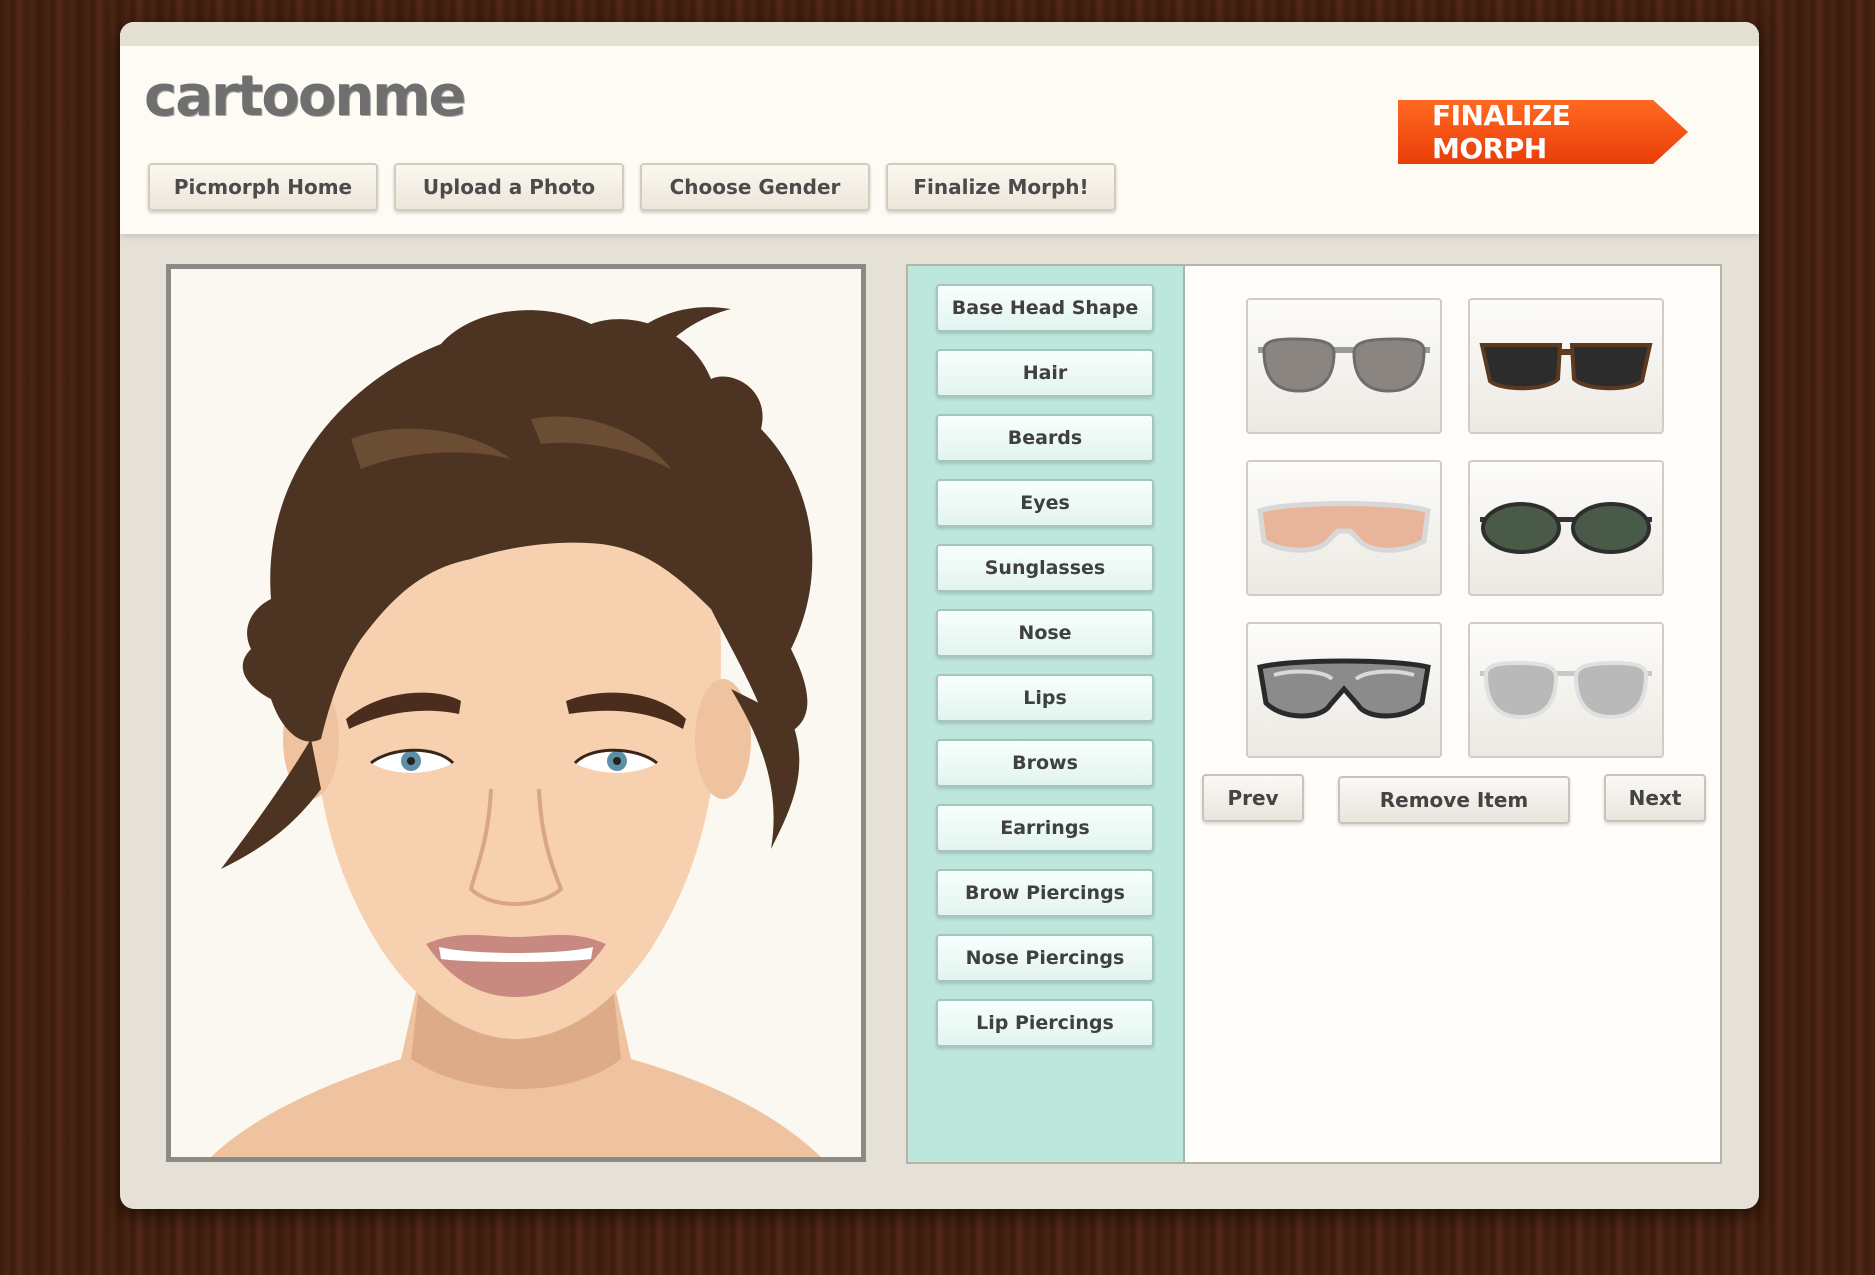  Describe the element at coordinates (1045, 1023) in the screenshot. I see `category-lip-piercings: Lip Piercings` at that location.